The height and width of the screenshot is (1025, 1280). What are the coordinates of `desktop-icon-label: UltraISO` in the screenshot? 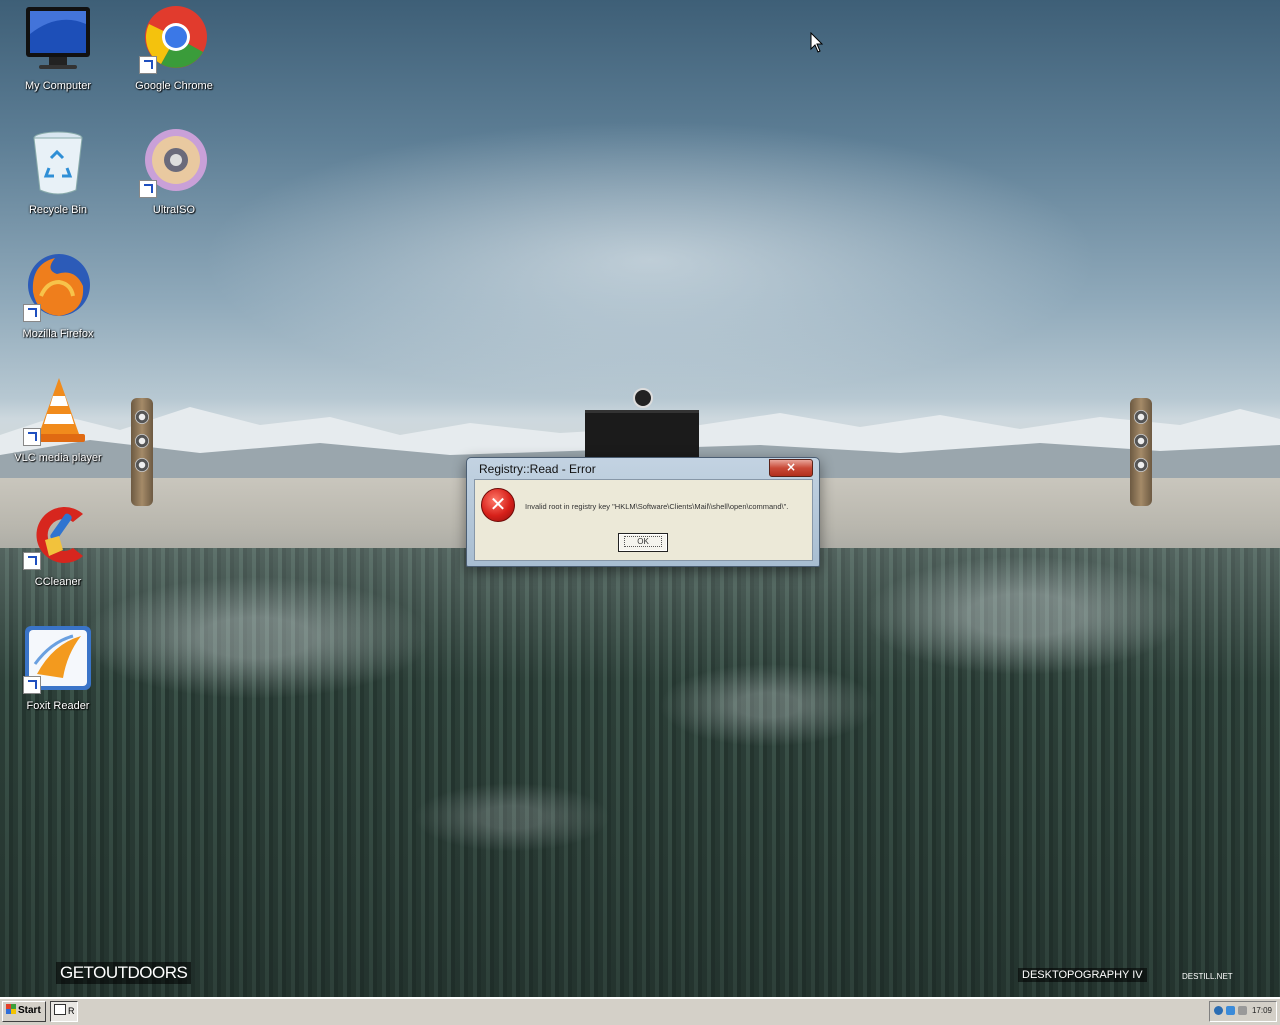 It's located at (174, 210).